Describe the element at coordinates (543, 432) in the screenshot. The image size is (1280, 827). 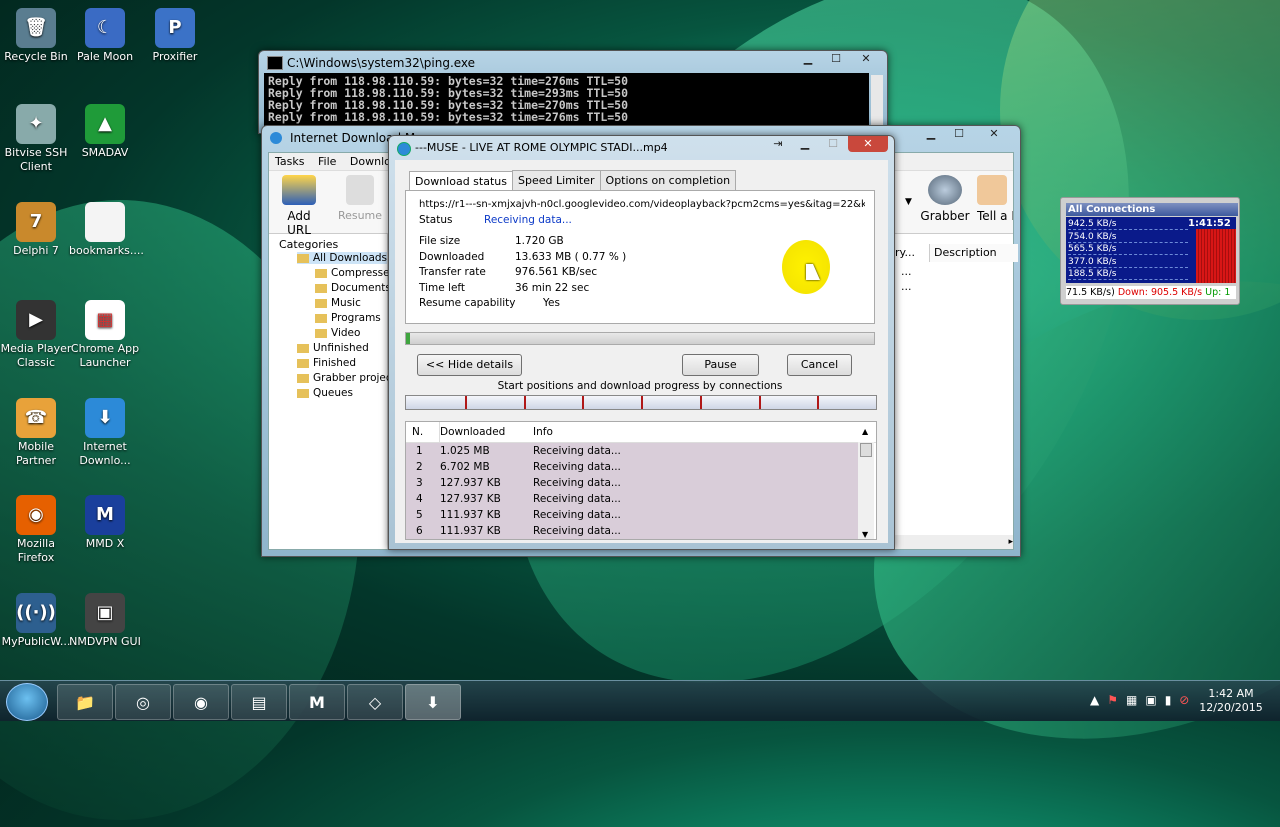
I see `column-info: Info` at that location.